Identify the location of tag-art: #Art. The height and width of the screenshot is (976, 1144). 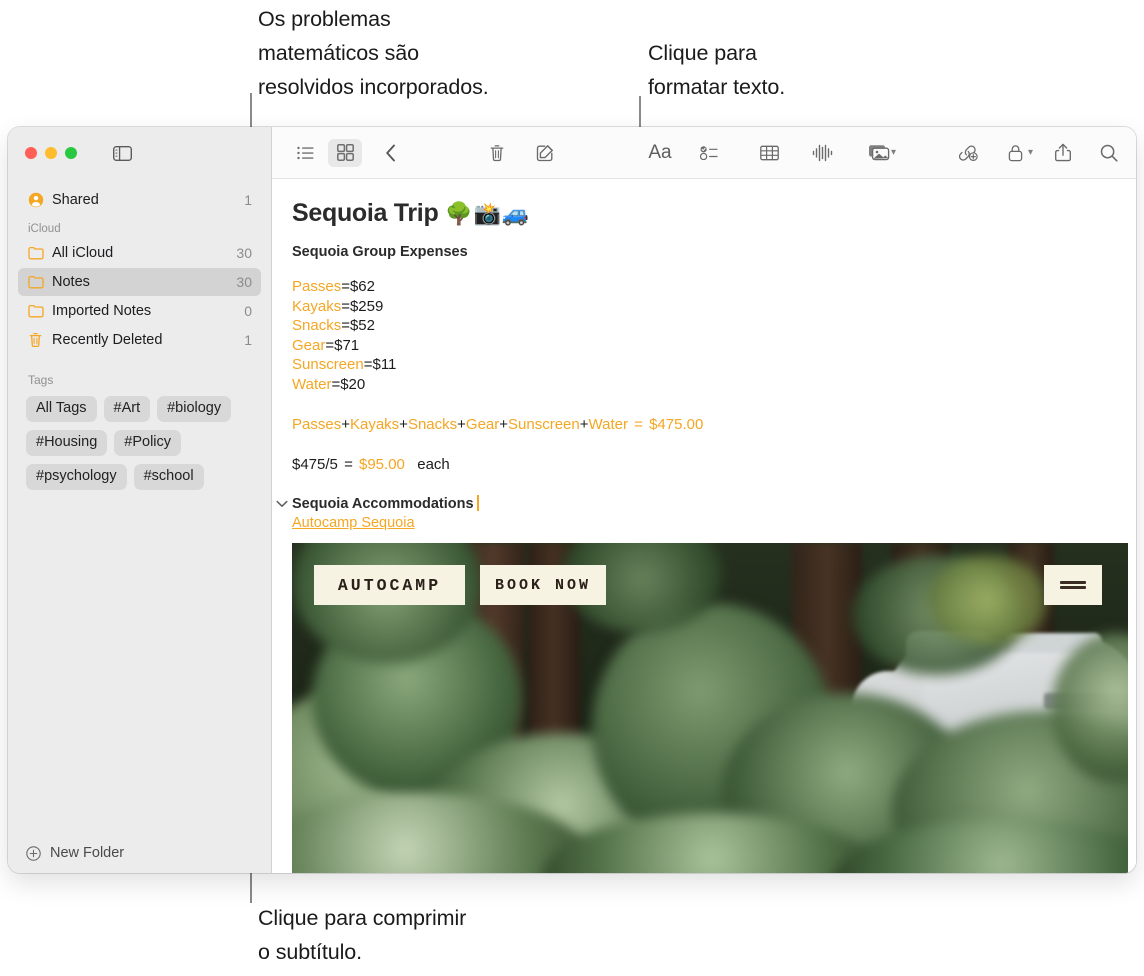
(127, 409).